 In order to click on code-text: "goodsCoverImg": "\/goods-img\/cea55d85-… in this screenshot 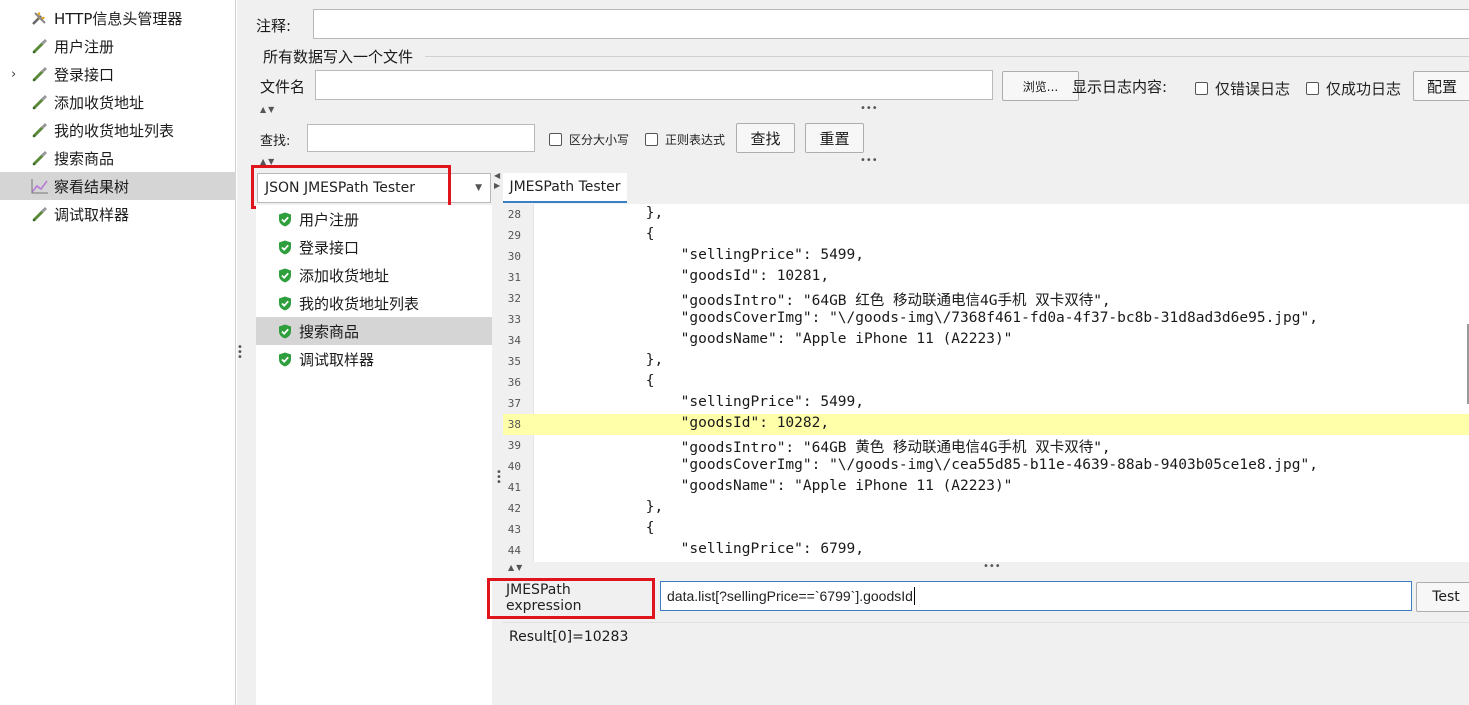, I will do `click(929, 465)`.